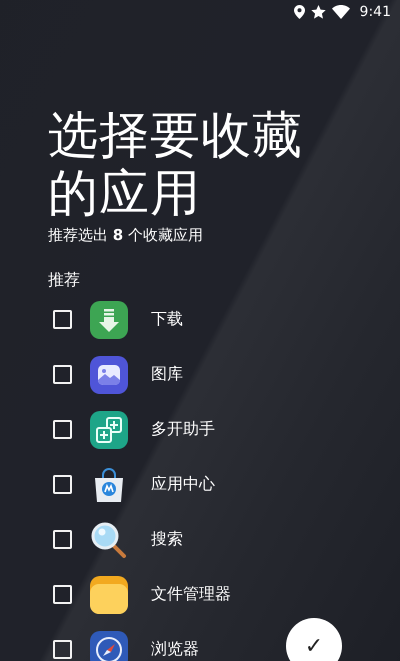 The width and height of the screenshot is (400, 661). What do you see at coordinates (126, 235) in the screenshot?
I see `subtitle-text: 推荐选出 8 个收藏应用` at bounding box center [126, 235].